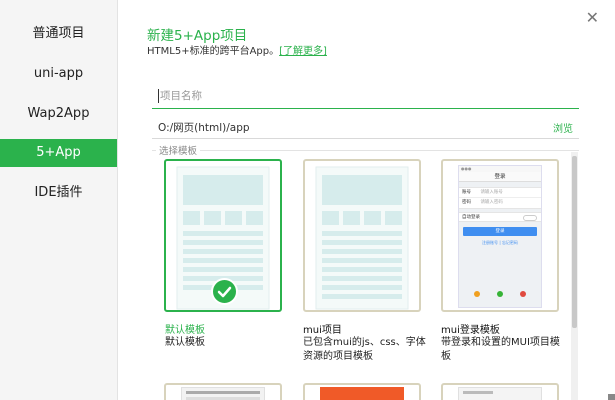 The image size is (615, 400). I want to click on template-card-mui, so click(362, 235).